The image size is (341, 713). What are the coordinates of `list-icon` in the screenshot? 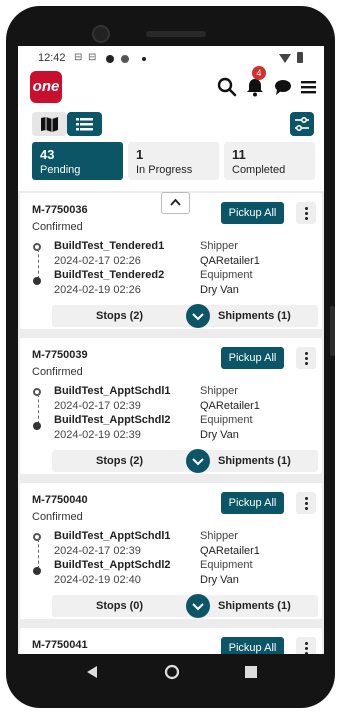 It's located at (84, 124).